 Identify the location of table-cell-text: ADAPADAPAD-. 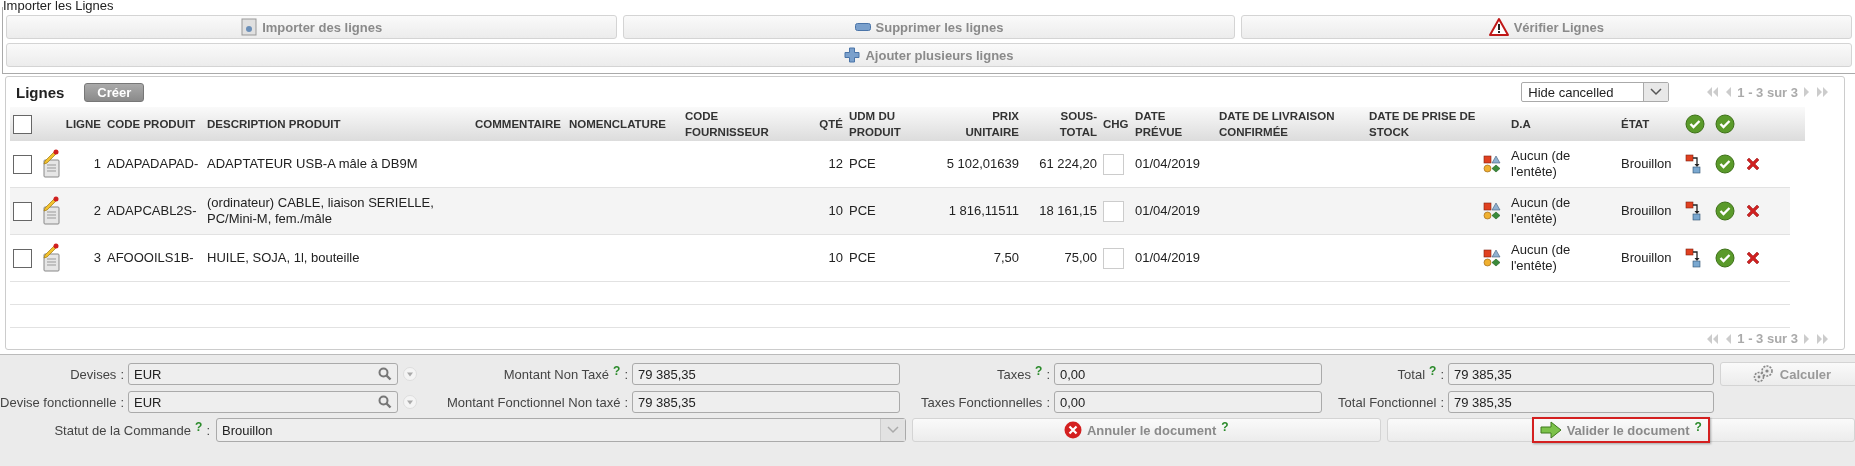
(153, 164).